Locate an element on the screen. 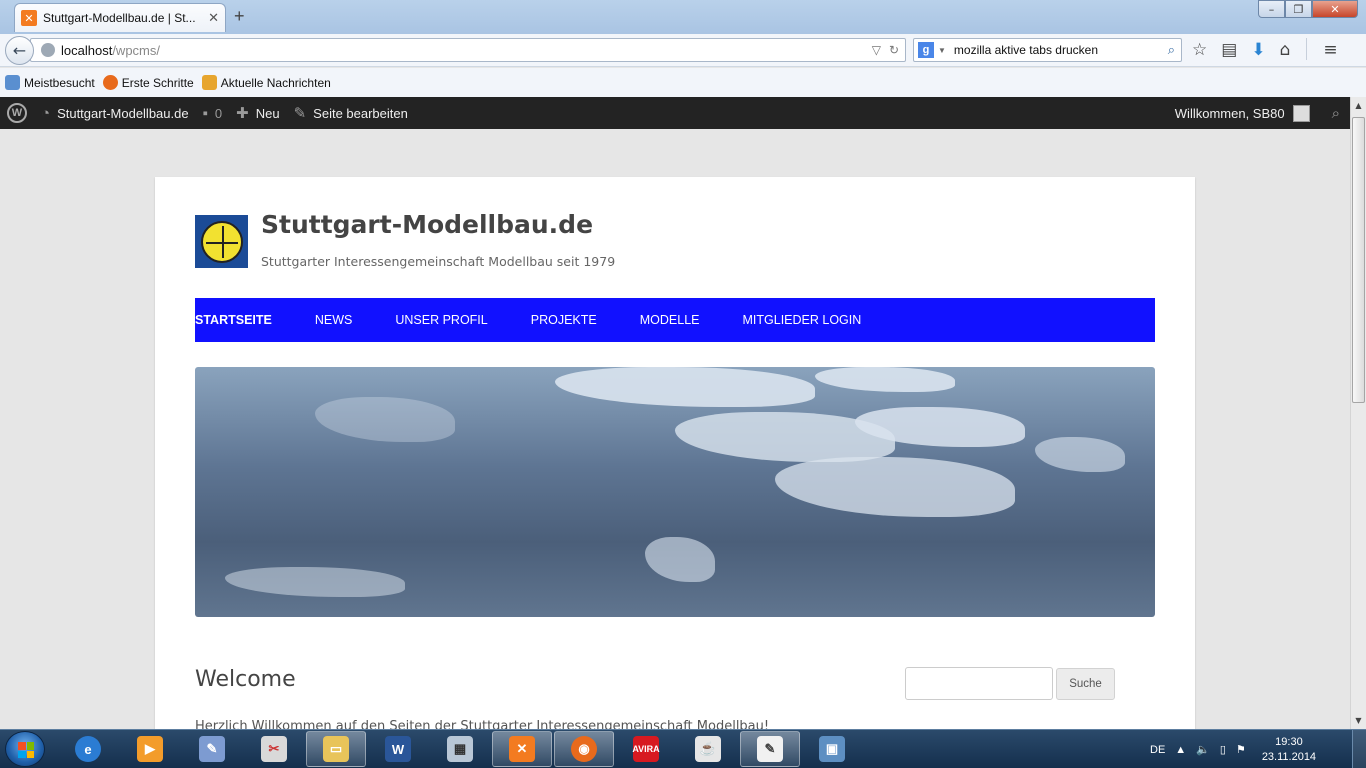 The width and height of the screenshot is (1366, 768). admin-new: ✚ Neu is located at coordinates (257, 113).